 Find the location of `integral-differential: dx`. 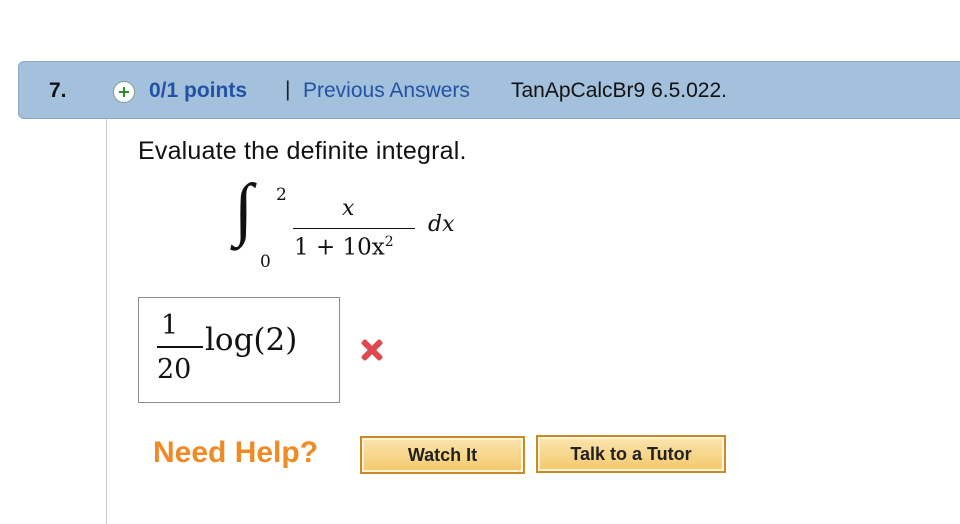

integral-differential: dx is located at coordinates (441, 224).